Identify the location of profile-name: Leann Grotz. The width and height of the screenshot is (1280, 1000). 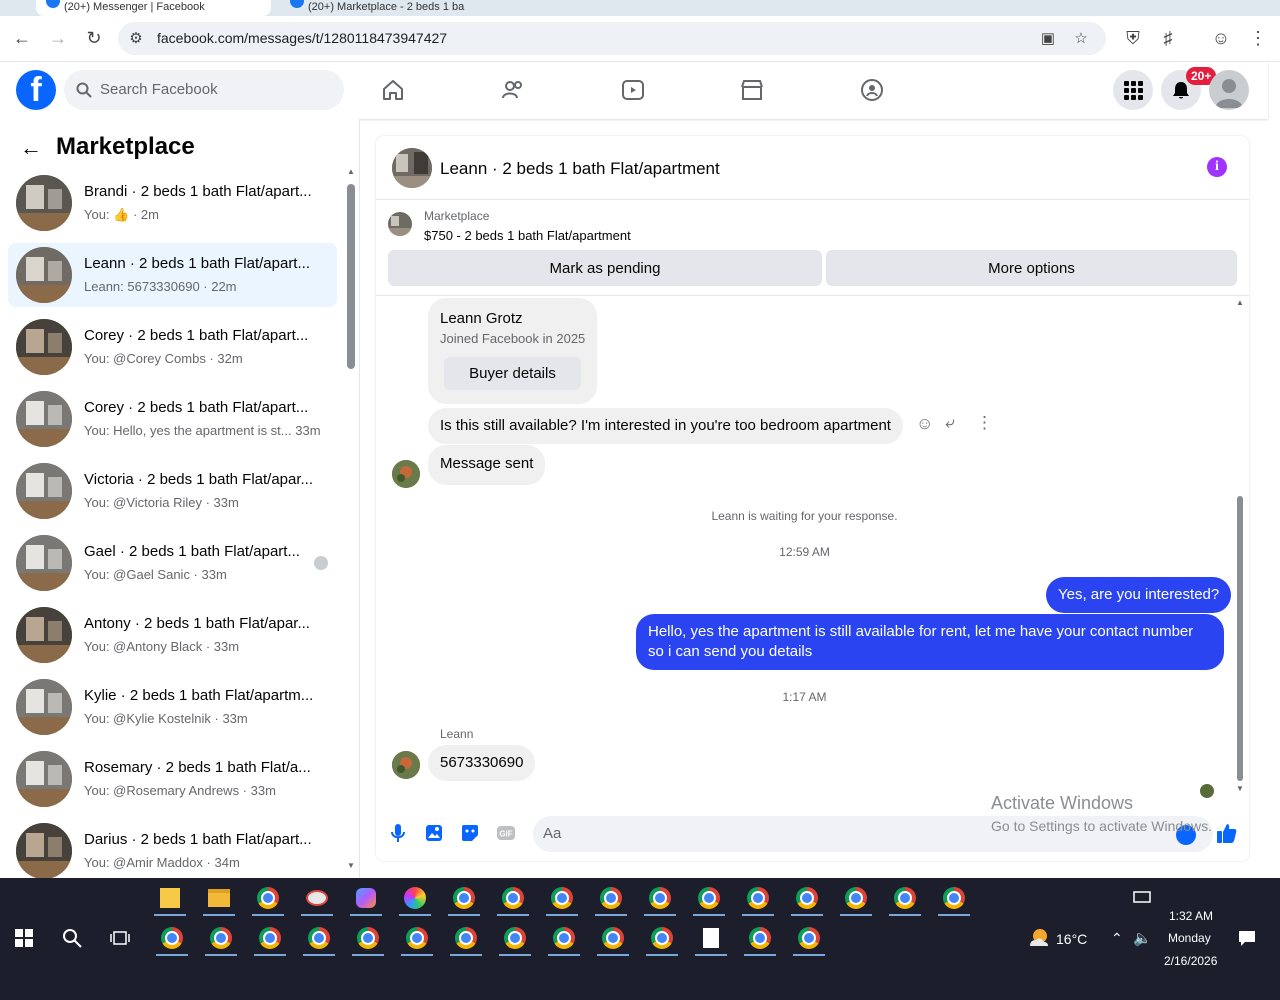
(481, 318).